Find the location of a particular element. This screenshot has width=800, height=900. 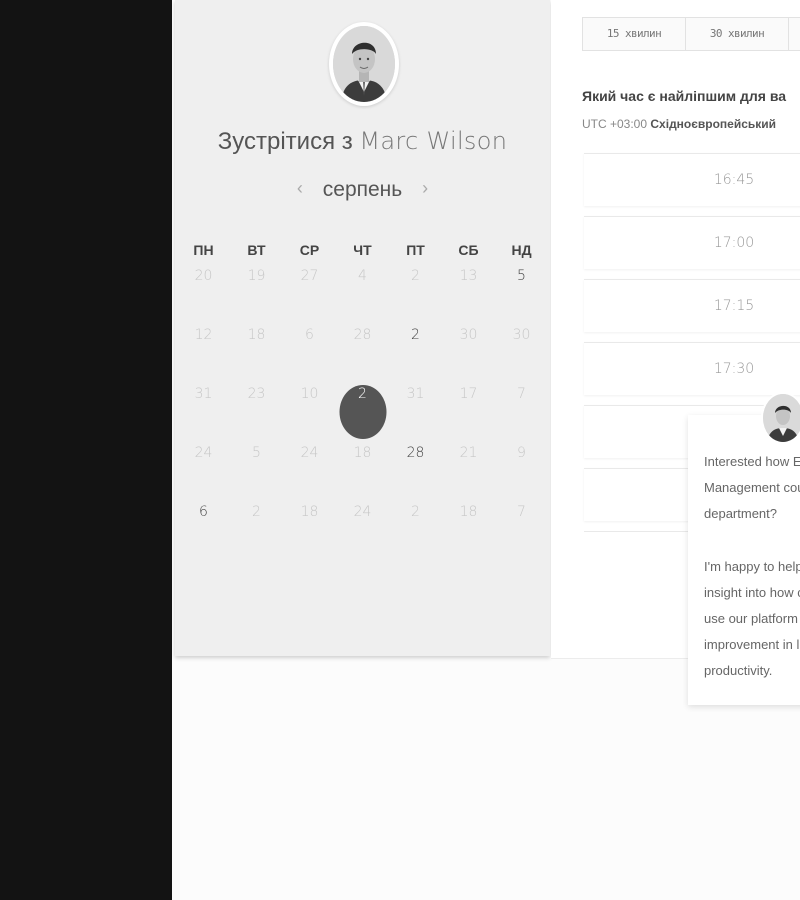

chat-line: department? is located at coordinates (740, 514).